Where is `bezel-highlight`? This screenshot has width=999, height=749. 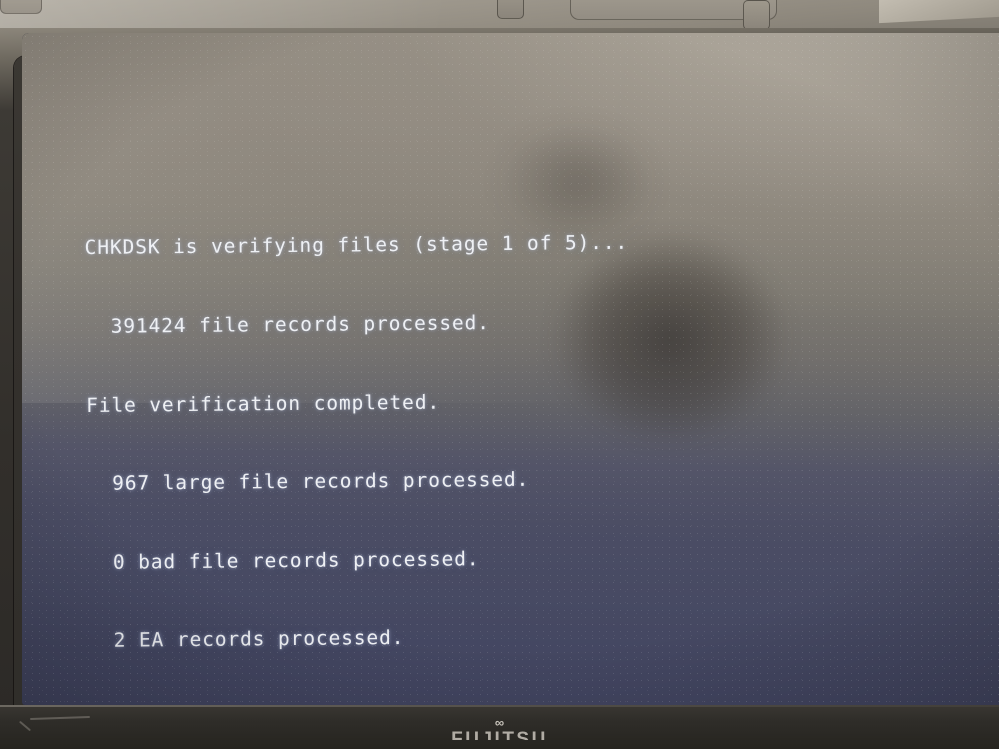 bezel-highlight is located at coordinates (499, 706).